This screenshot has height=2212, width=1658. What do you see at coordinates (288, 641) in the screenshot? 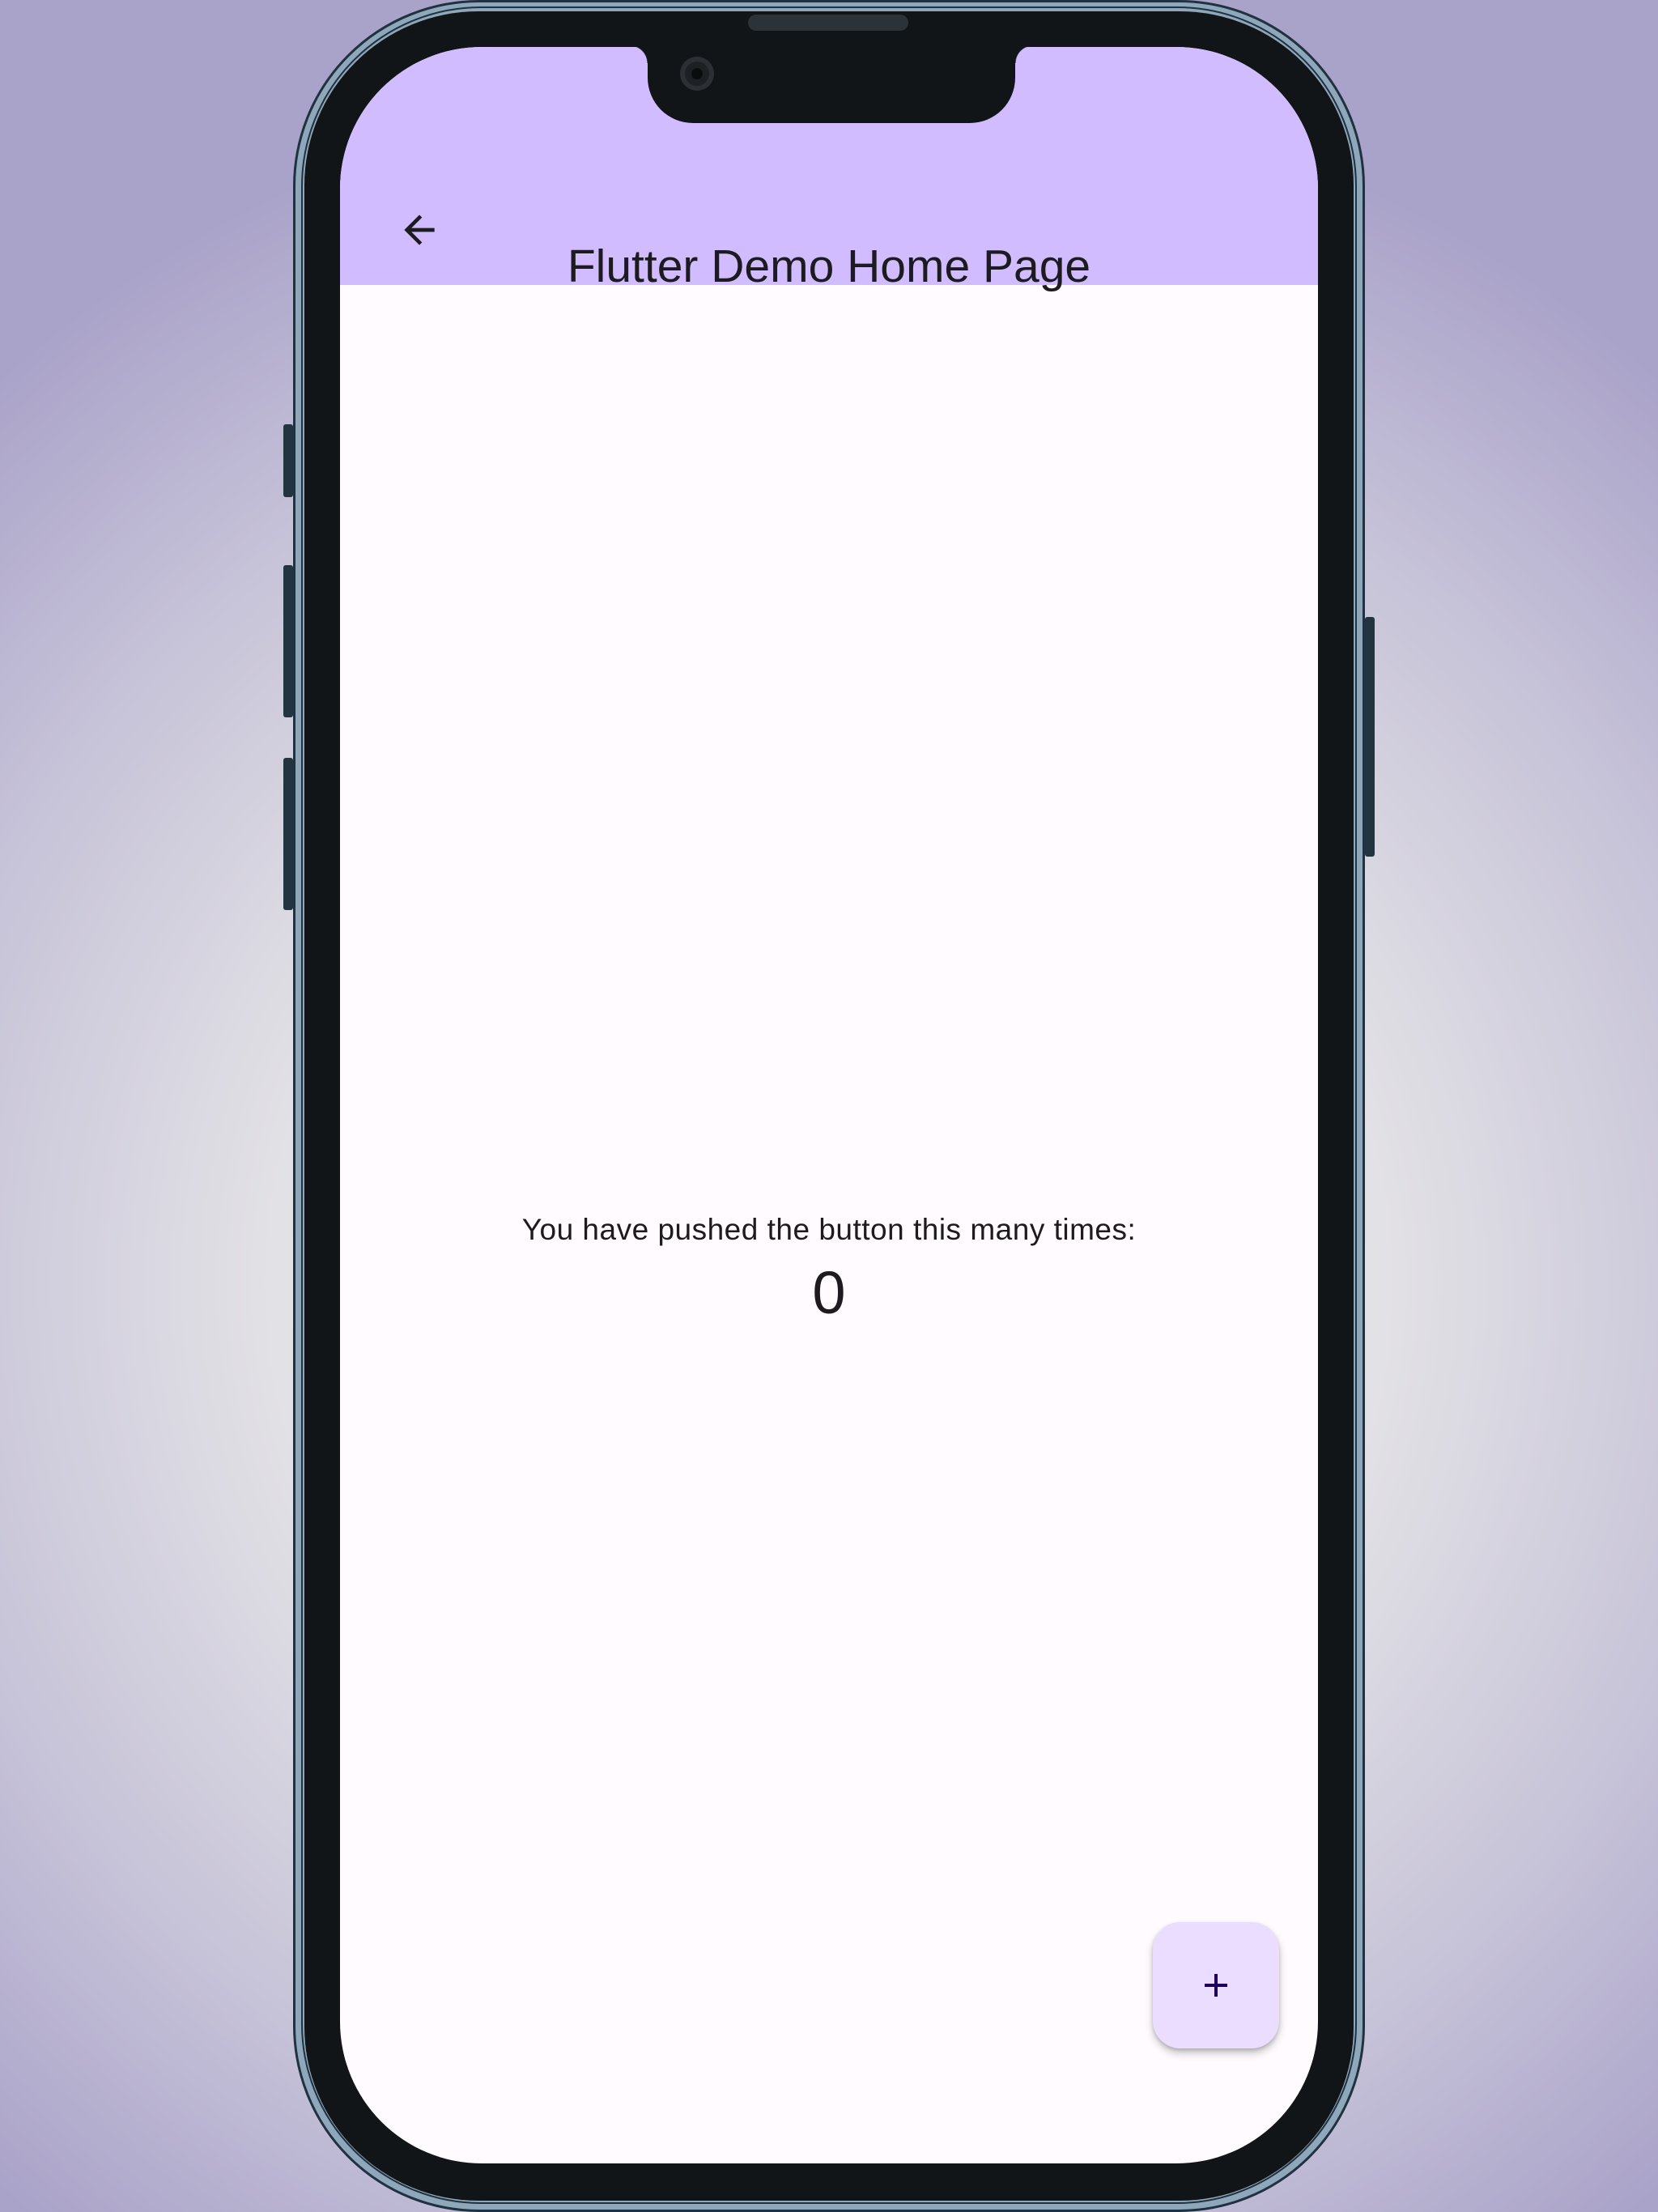
I see `volume-up-button` at bounding box center [288, 641].